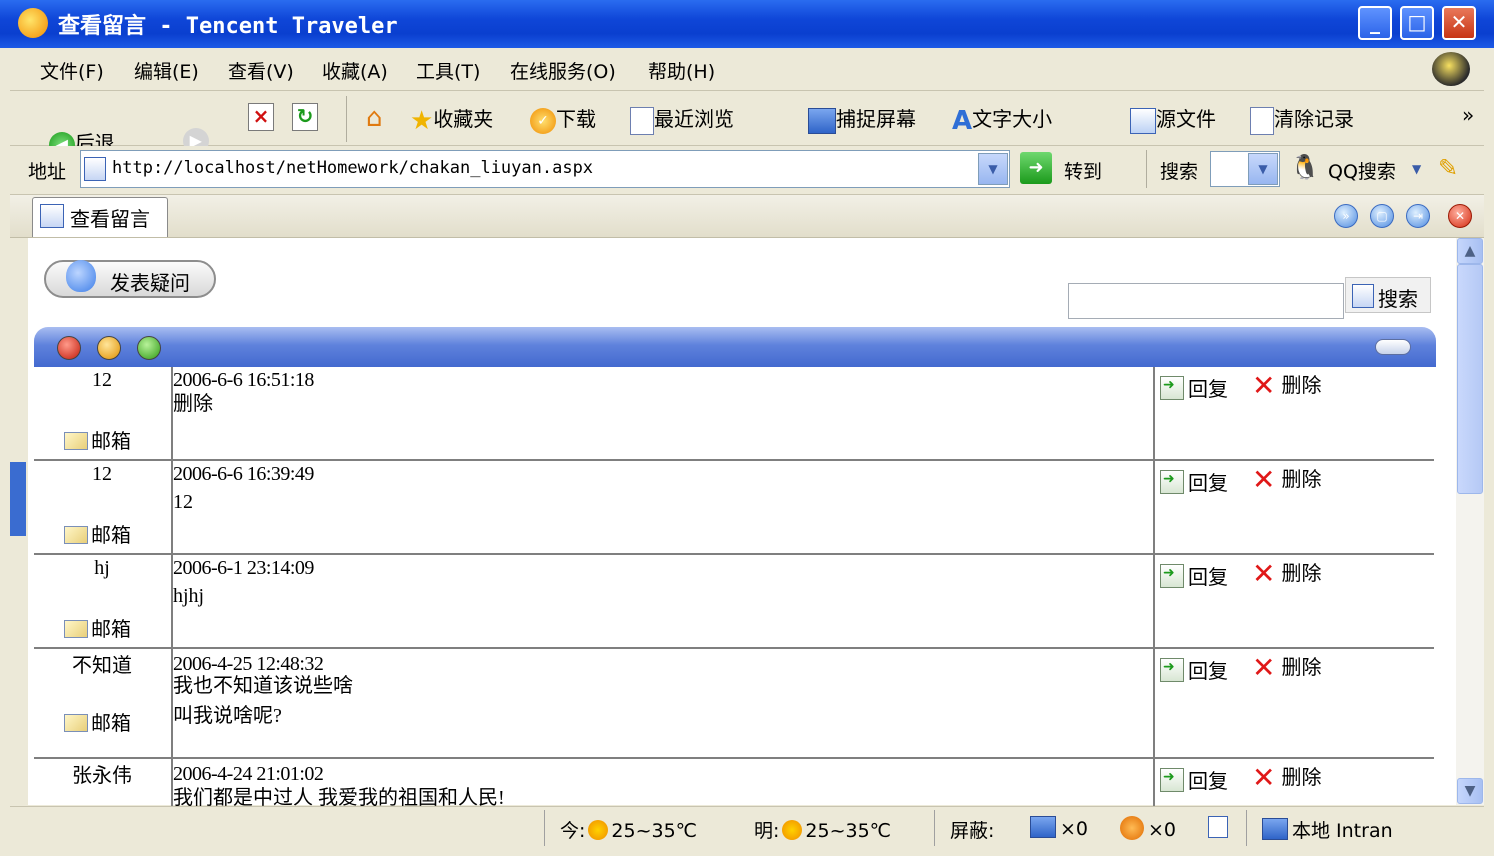 The width and height of the screenshot is (1494, 856). What do you see at coordinates (822, 120) in the screenshot?
I see `capture-screen-icon` at bounding box center [822, 120].